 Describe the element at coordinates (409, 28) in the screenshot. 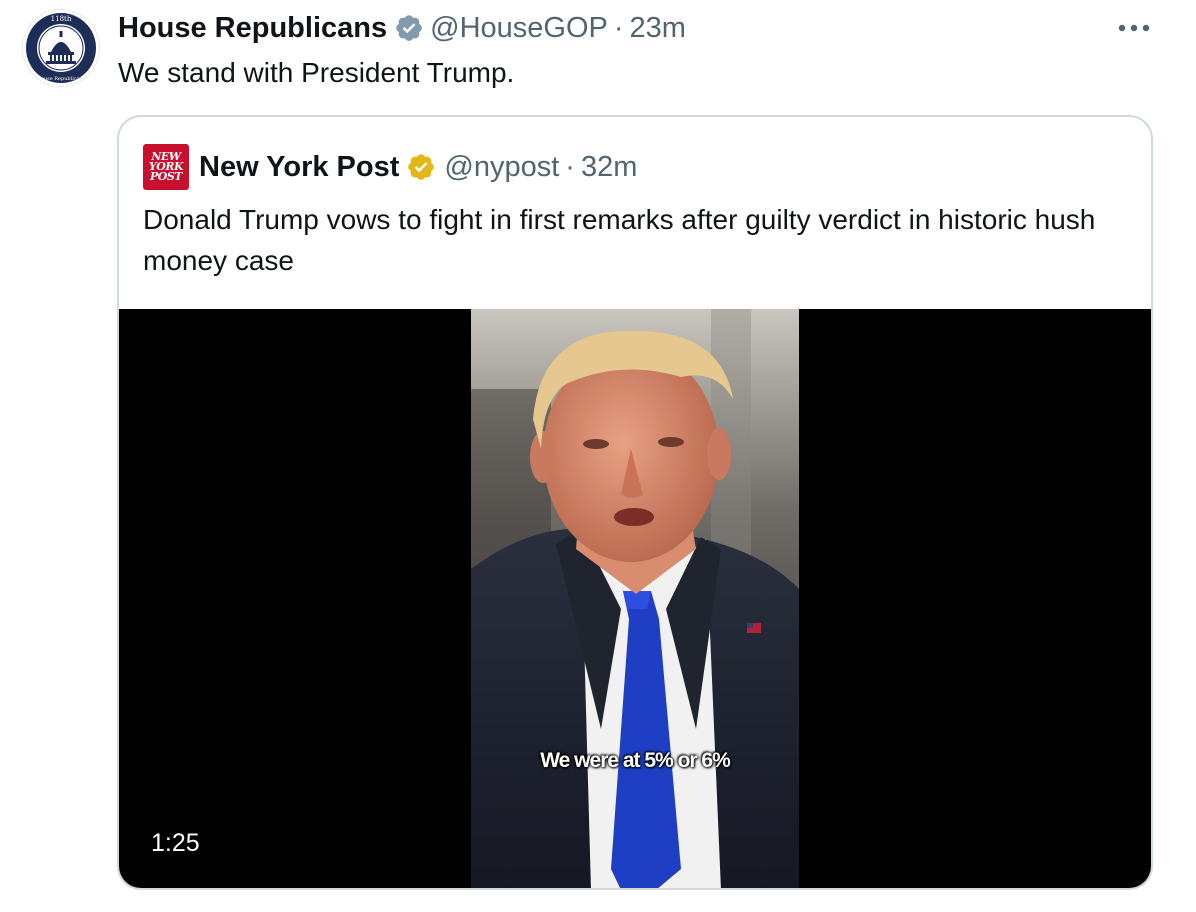

I see `verified-badge-icon` at that location.